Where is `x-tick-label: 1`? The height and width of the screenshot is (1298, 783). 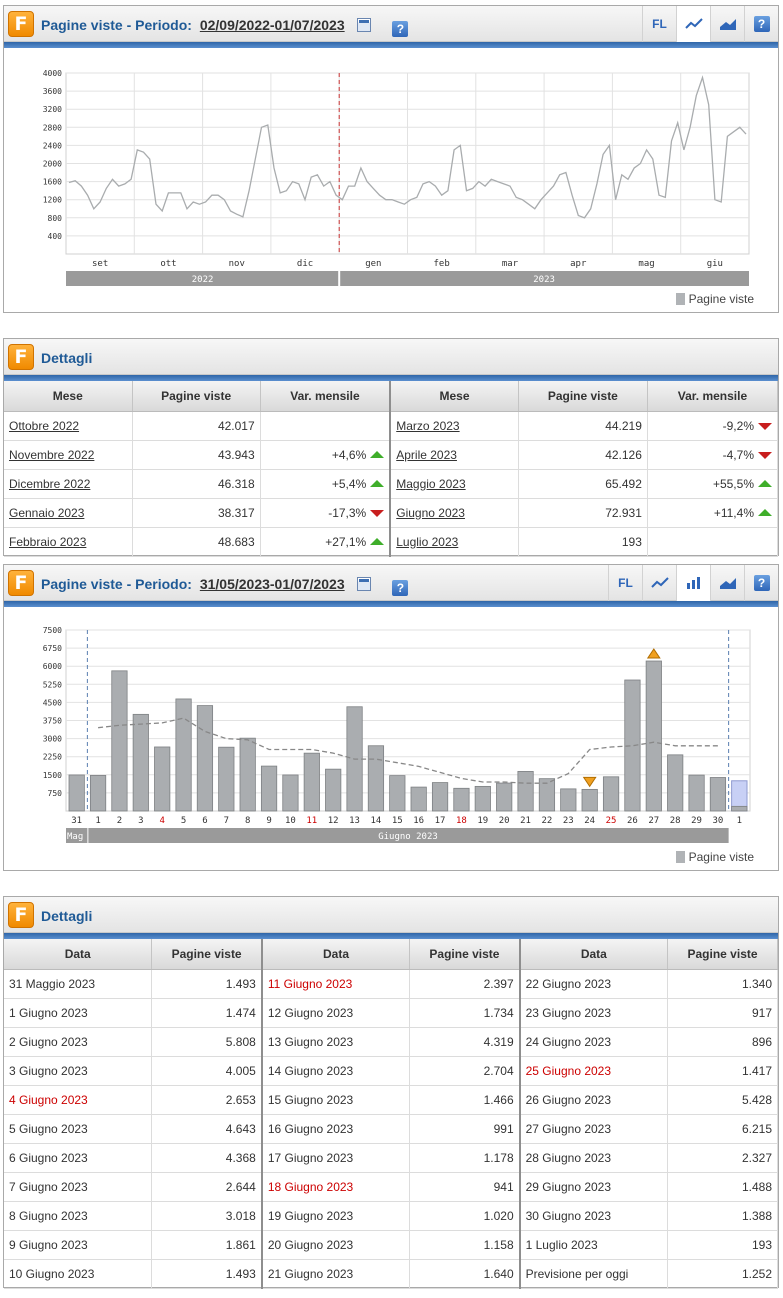 x-tick-label: 1 is located at coordinates (739, 821).